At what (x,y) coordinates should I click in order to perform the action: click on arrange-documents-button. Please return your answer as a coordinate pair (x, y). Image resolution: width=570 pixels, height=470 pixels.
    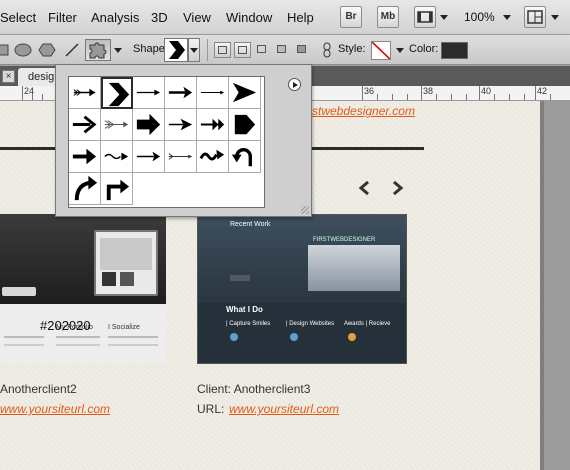
    Looking at the image, I should click on (535, 17).